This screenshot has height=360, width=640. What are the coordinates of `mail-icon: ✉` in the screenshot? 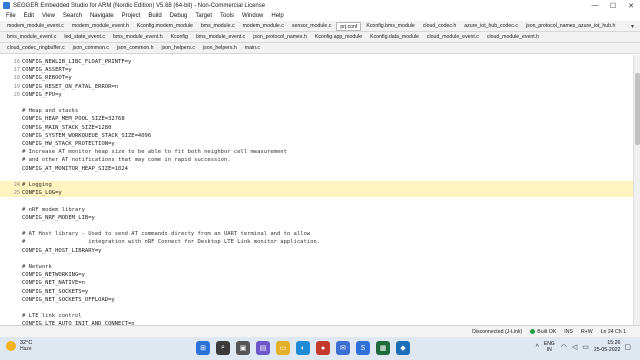 It's located at (343, 348).